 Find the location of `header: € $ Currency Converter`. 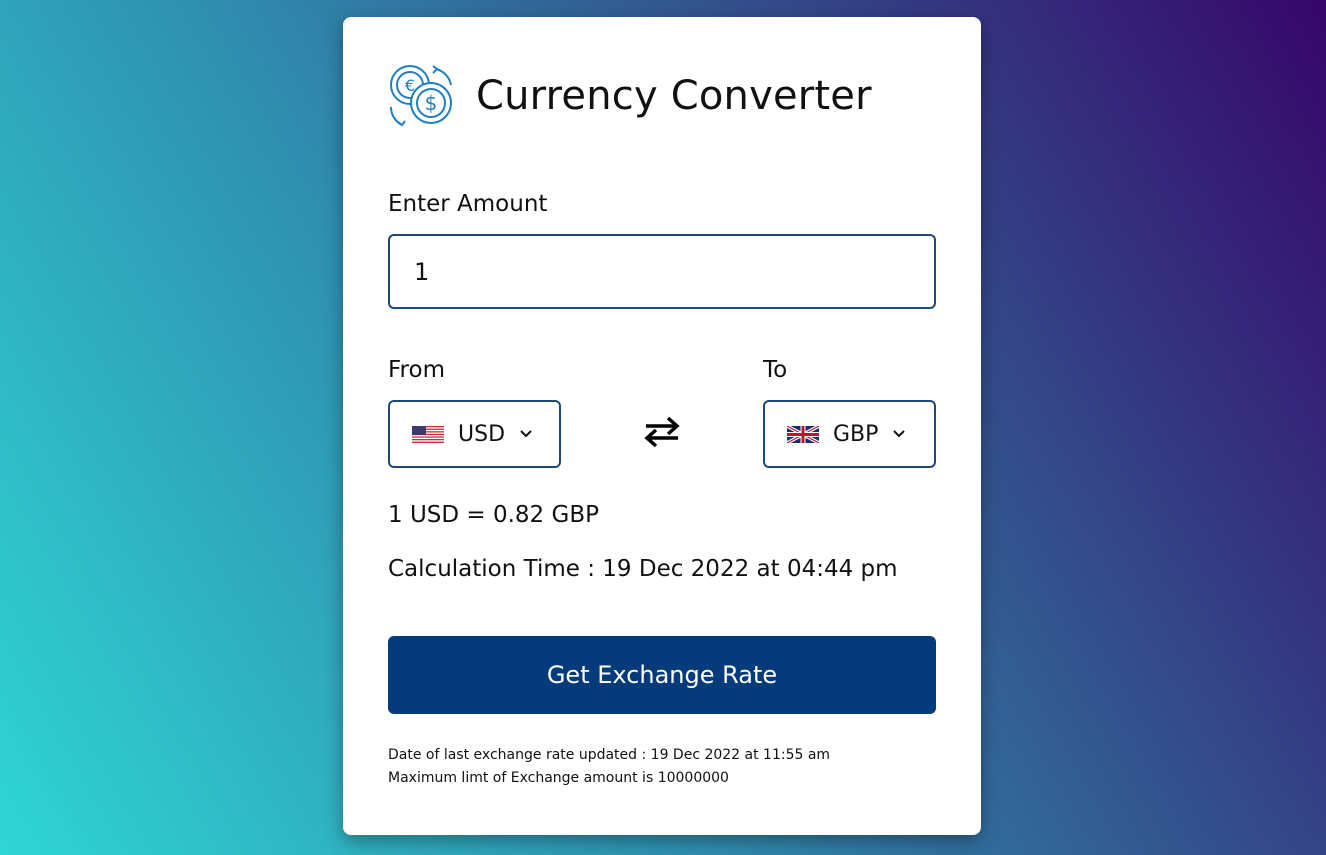

header: € $ Currency Converter is located at coordinates (630, 96).